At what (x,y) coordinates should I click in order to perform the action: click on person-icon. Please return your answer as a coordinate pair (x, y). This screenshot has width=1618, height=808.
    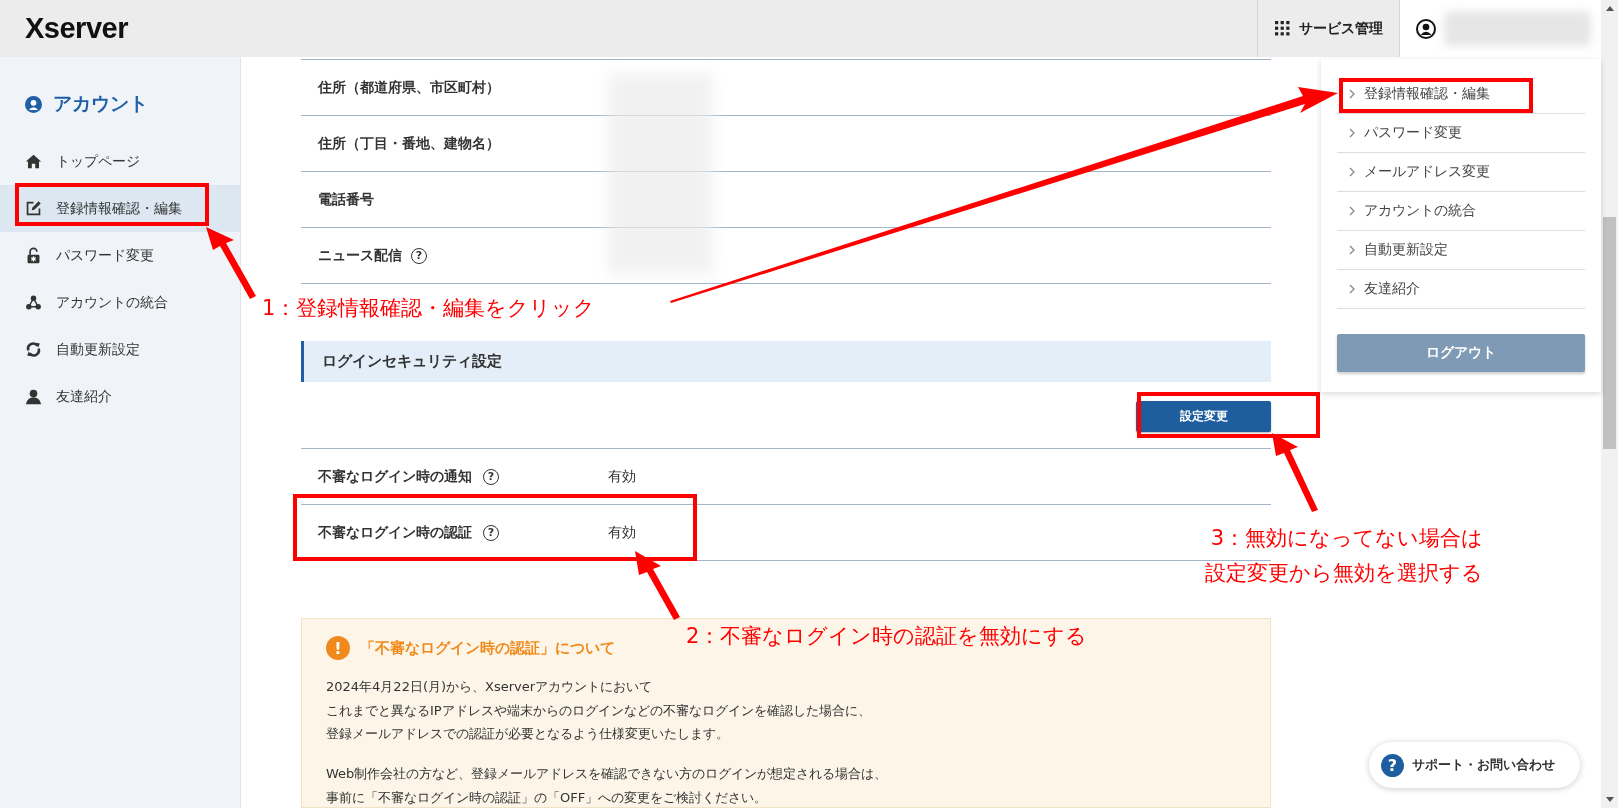
    Looking at the image, I should click on (33, 396).